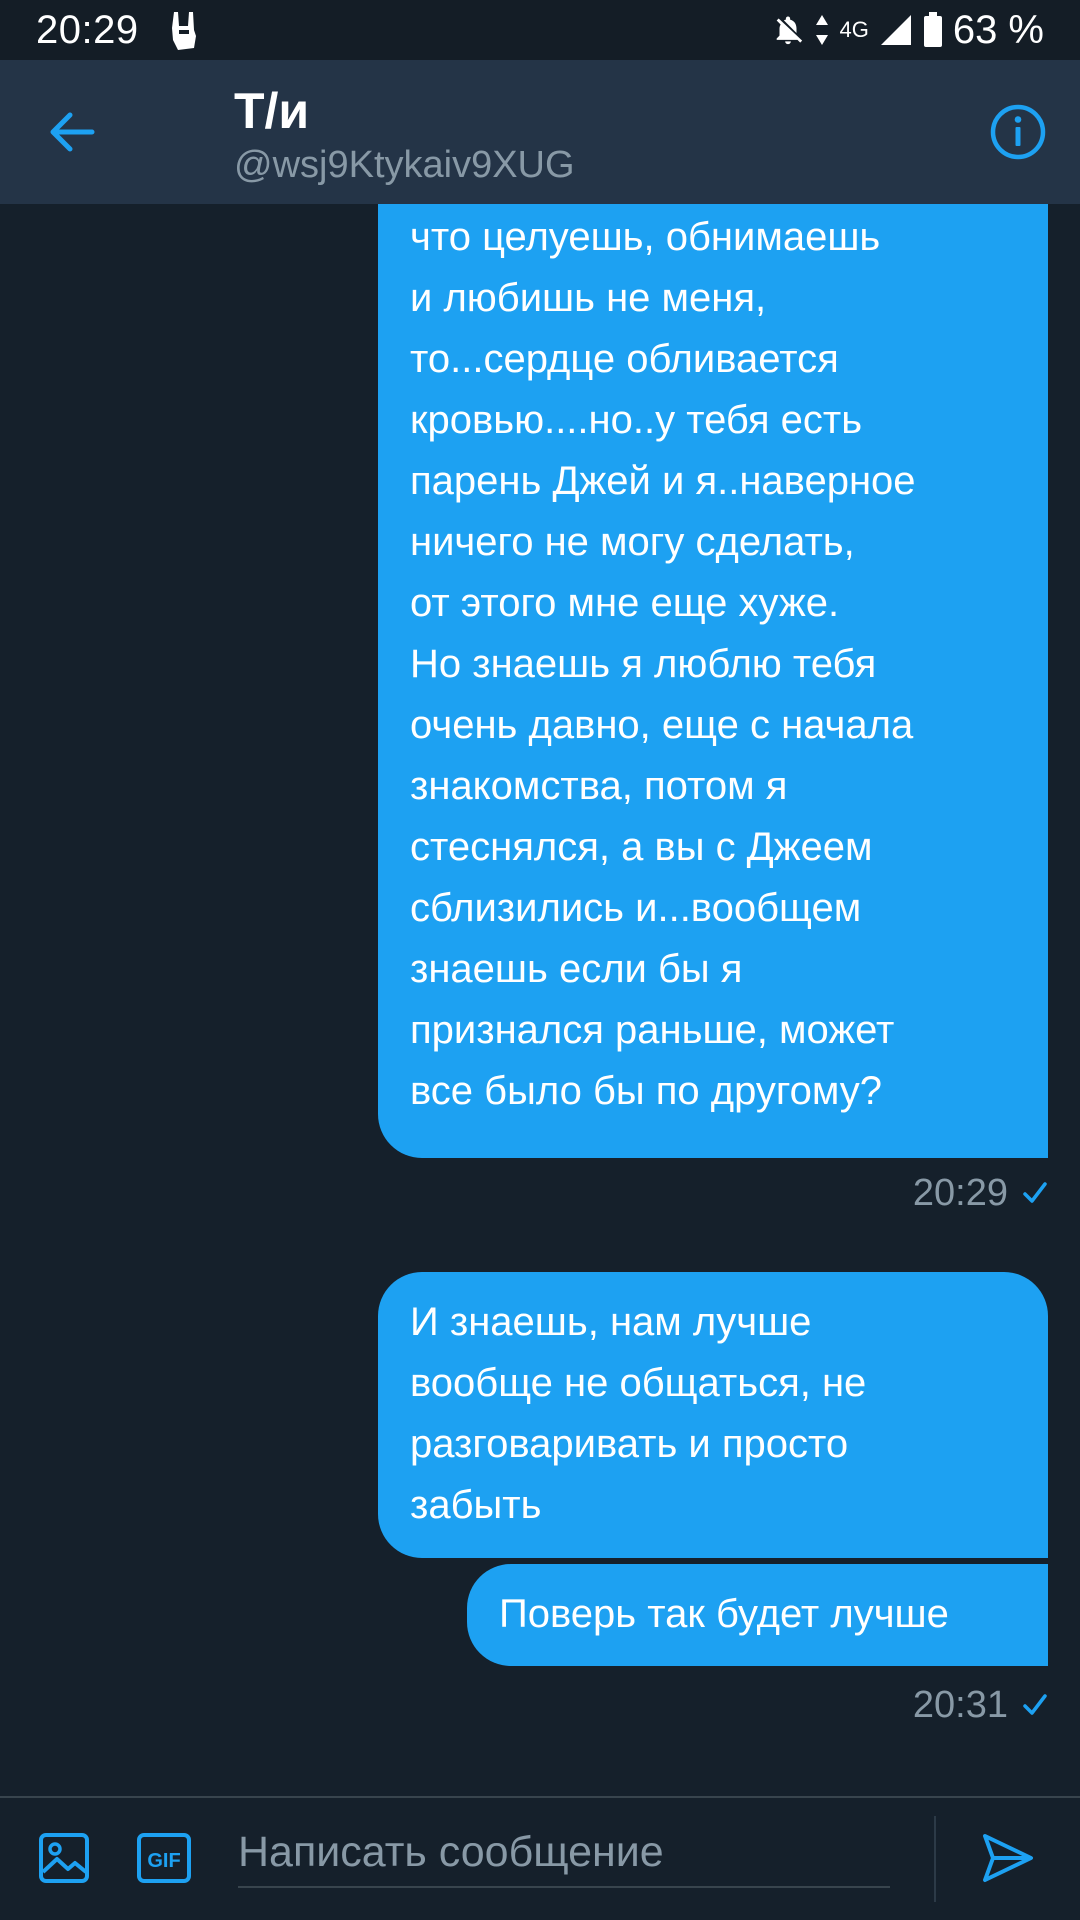 The image size is (1080, 1920). Describe the element at coordinates (272, 111) in the screenshot. I see `conversation-title: Т/и` at that location.